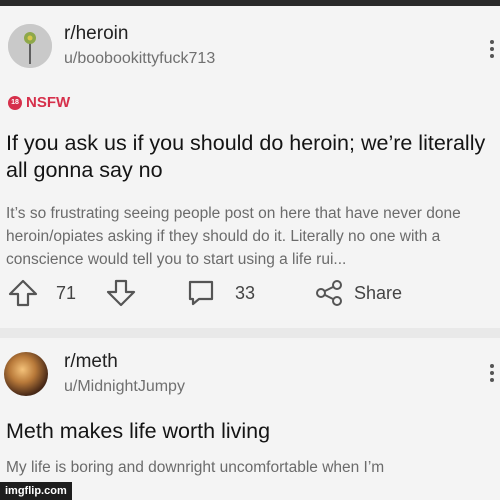 The image size is (500, 500). I want to click on comment-count: 33, so click(245, 293).